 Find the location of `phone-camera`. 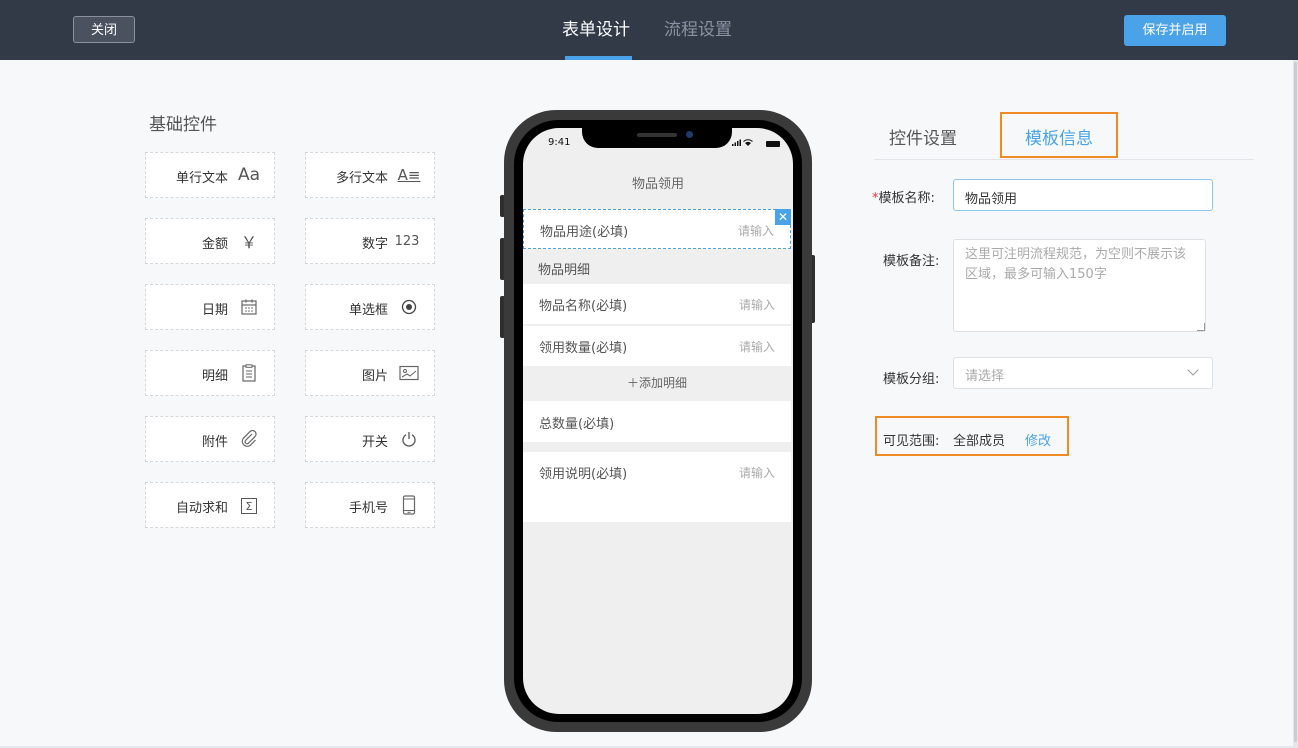

phone-camera is located at coordinates (689, 134).